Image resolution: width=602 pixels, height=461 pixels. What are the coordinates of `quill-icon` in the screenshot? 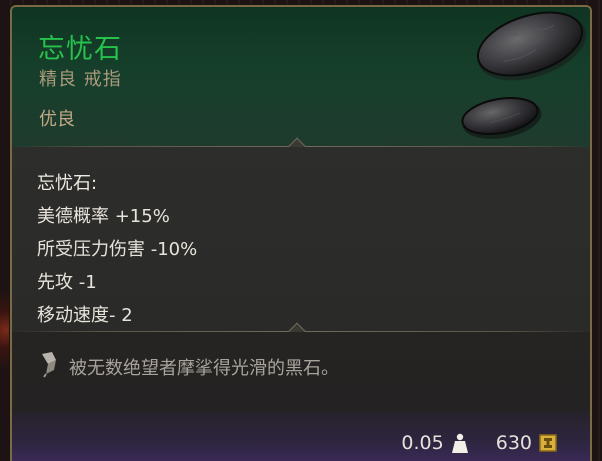 It's located at (49, 365).